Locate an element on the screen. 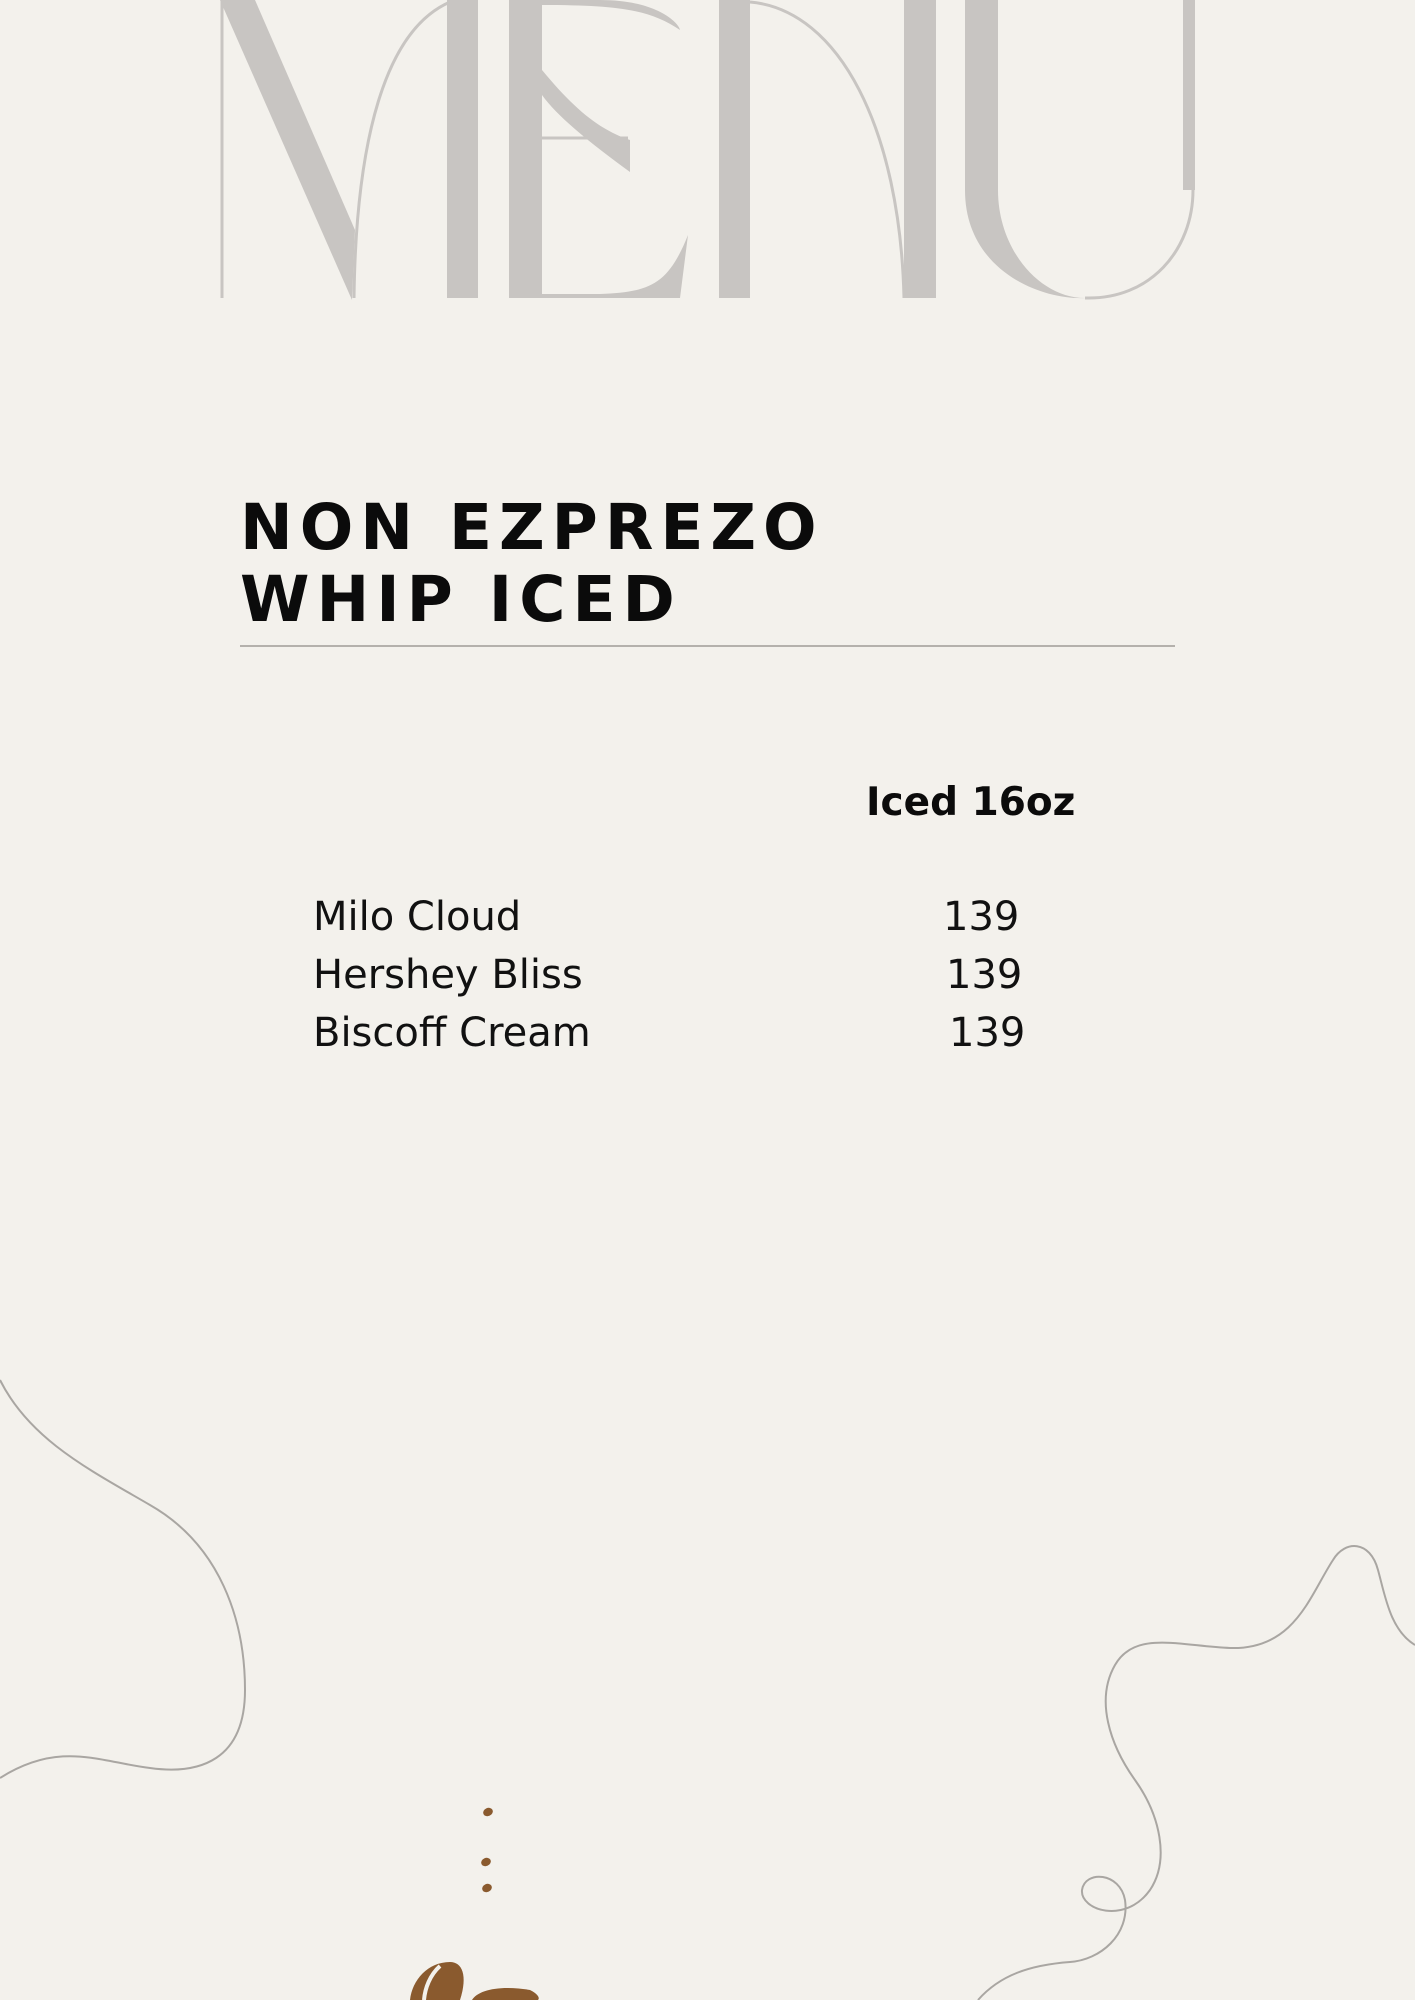  section-title-line-2: WHIP ICED is located at coordinates (461, 599).